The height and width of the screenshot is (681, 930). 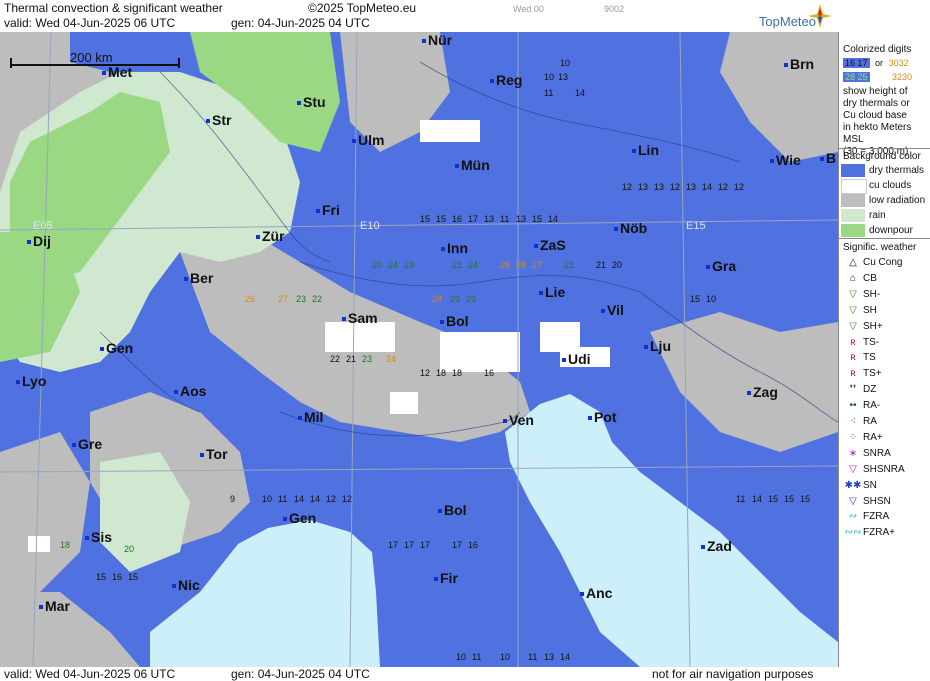 What do you see at coordinates (877, 49) in the screenshot?
I see `legend-colorized-title: Colorized digits` at bounding box center [877, 49].